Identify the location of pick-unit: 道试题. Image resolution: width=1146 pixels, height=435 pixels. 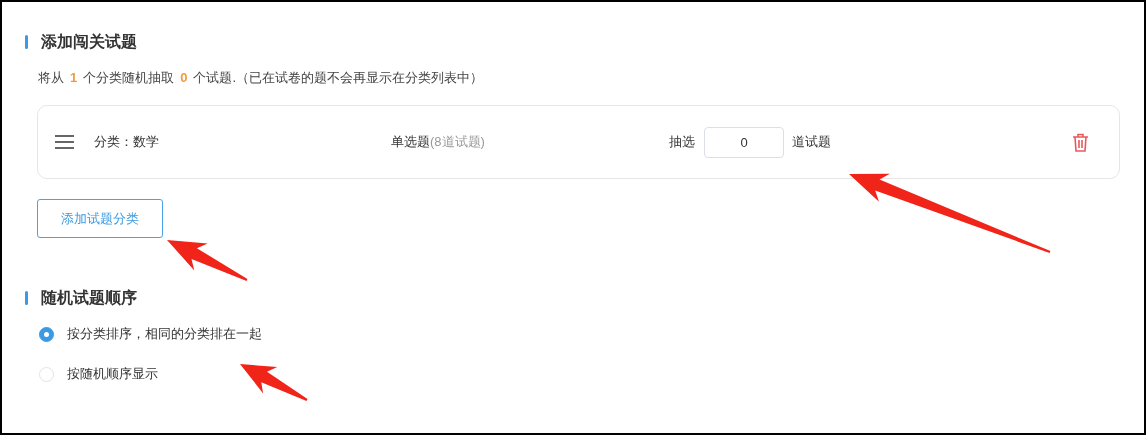
(811, 142).